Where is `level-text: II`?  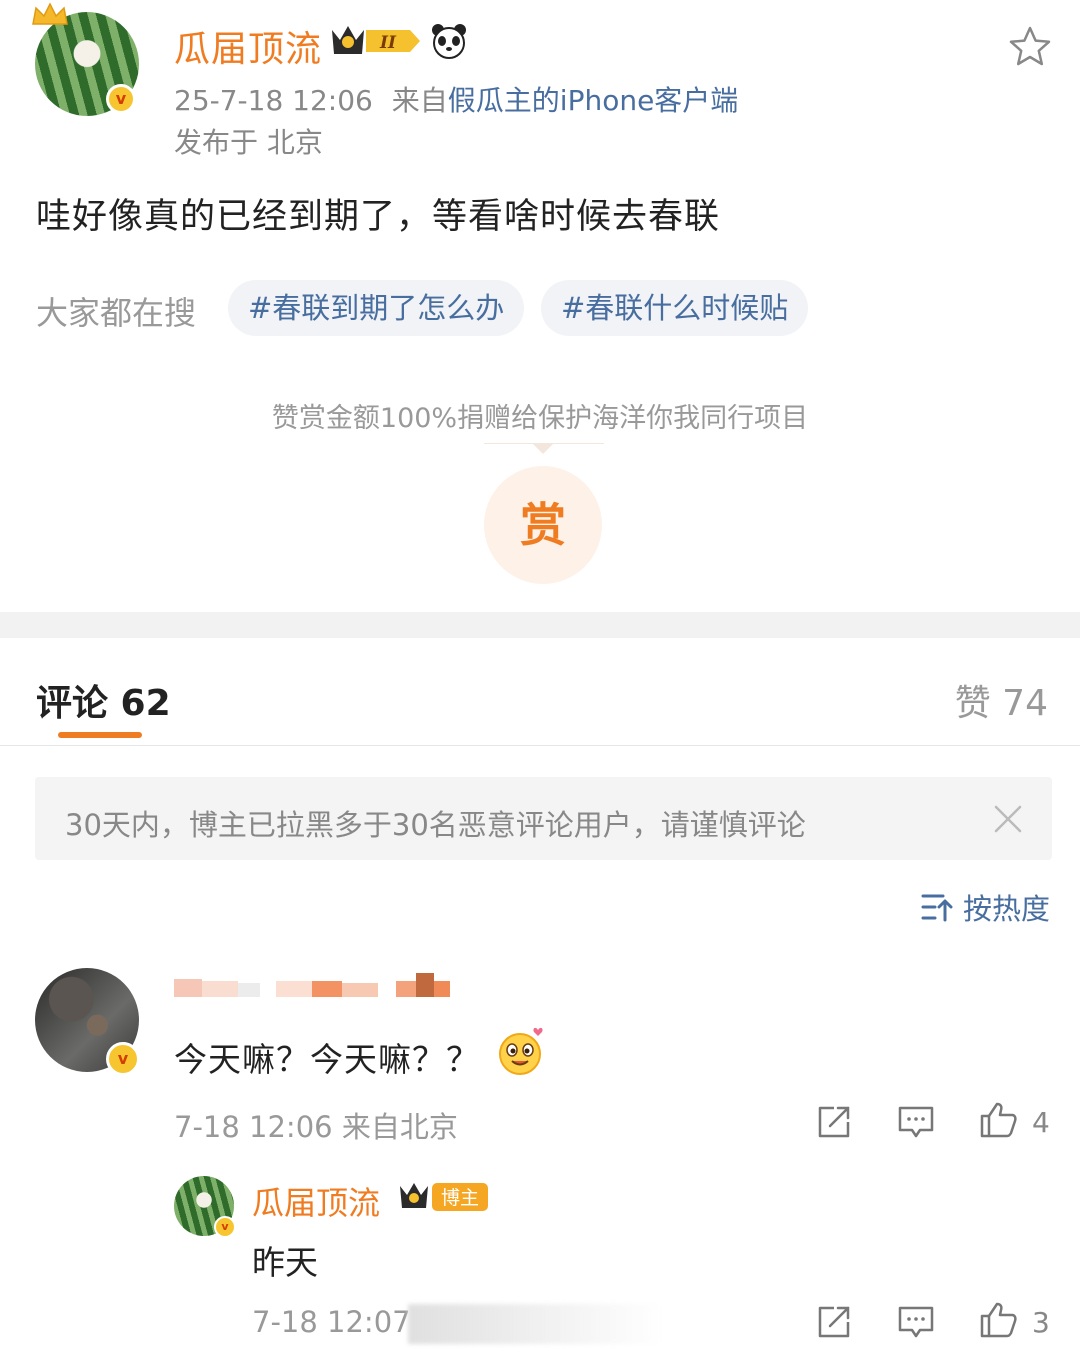 level-text: II is located at coordinates (388, 43).